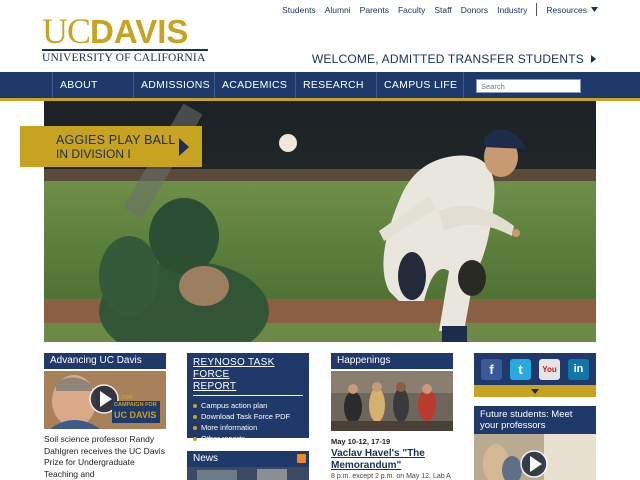 This screenshot has width=640, height=480. I want to click on advancing-header: Advancing UC Davis, so click(105, 361).